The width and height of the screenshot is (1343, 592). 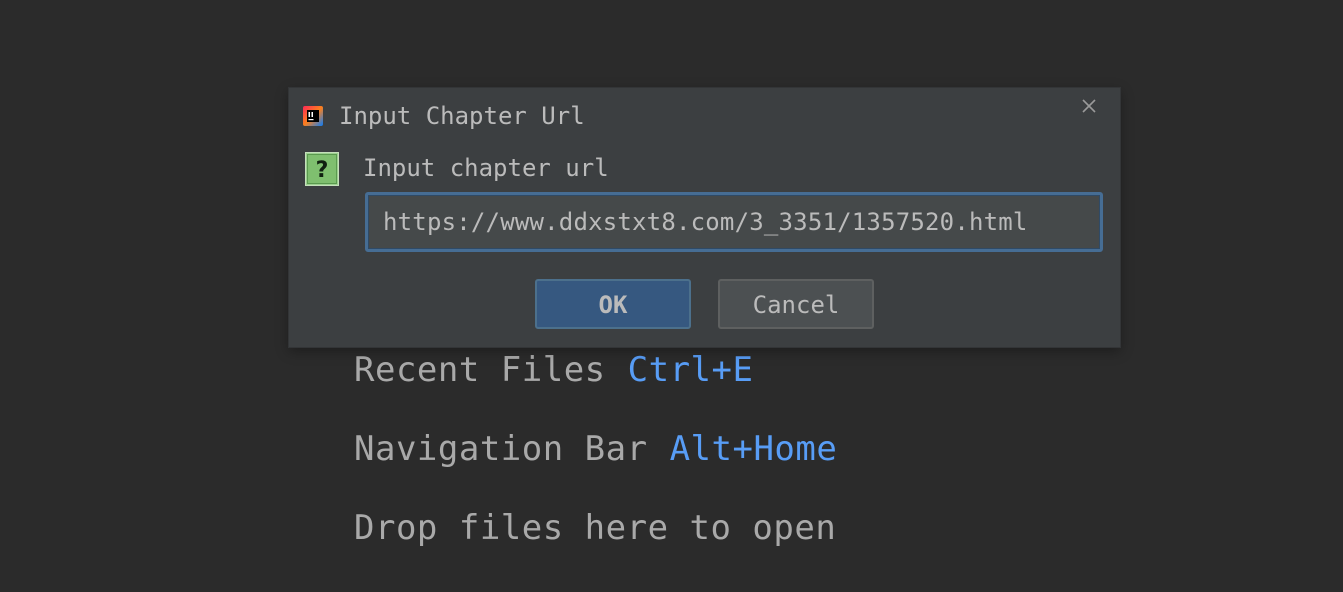 I want to click on intellij-app-icon, so click(x=313, y=116).